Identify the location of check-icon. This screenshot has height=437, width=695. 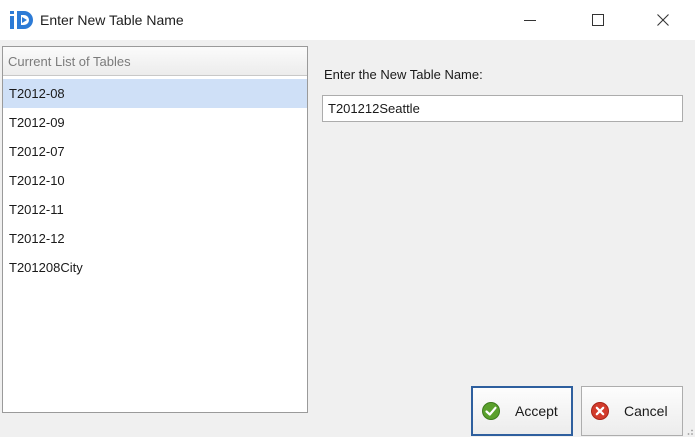
(491, 411).